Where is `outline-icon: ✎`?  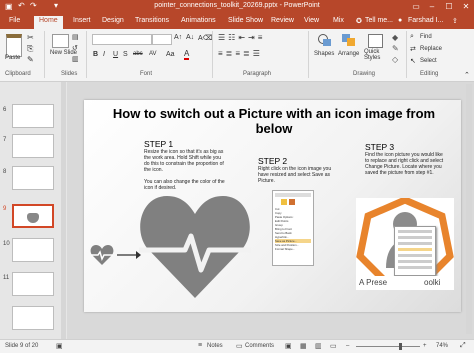
outline-icon: ✎ is located at coordinates (395, 48).